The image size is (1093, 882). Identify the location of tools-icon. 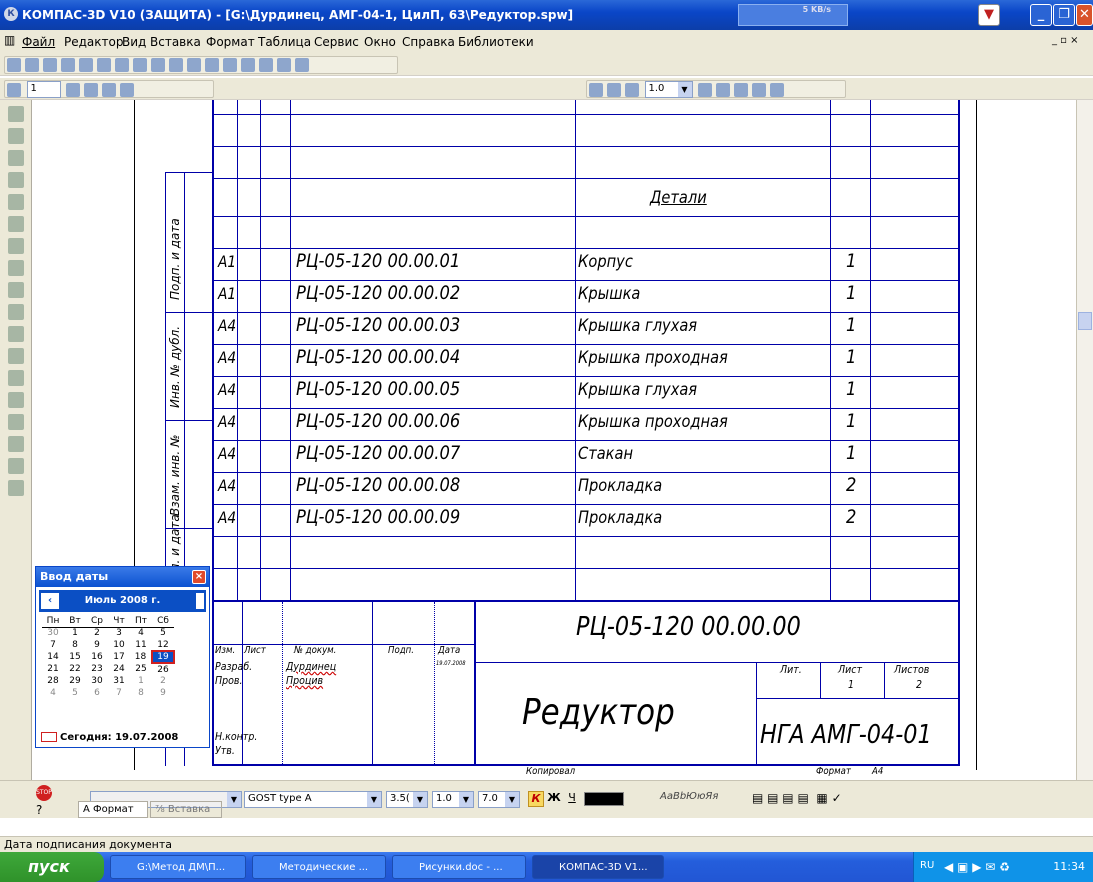
(777, 89).